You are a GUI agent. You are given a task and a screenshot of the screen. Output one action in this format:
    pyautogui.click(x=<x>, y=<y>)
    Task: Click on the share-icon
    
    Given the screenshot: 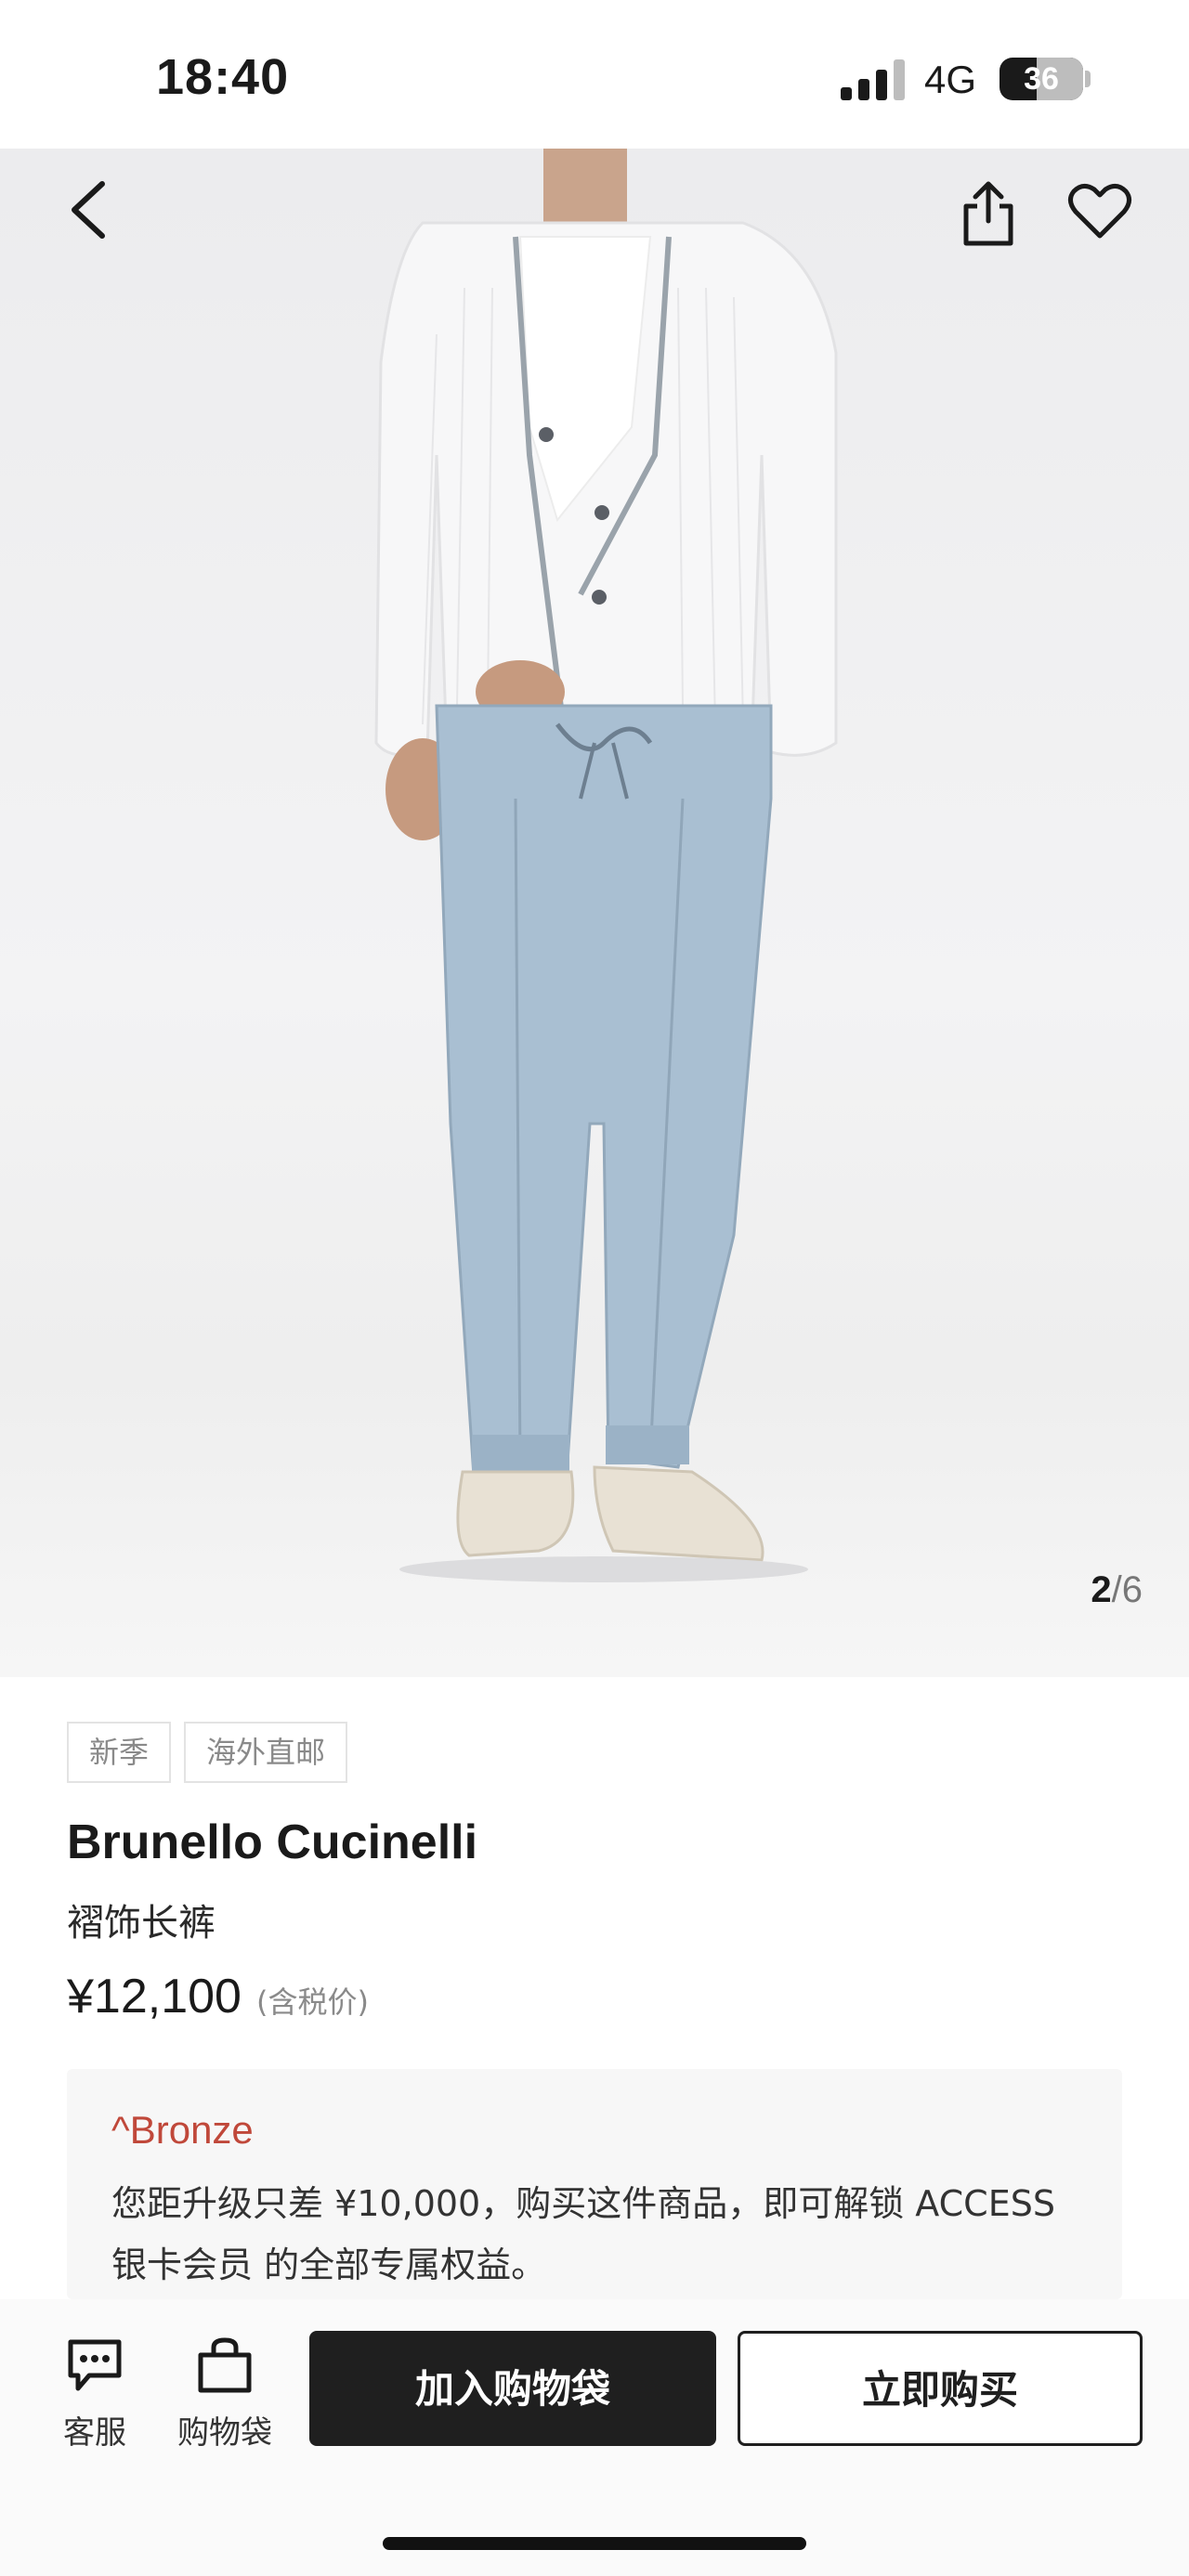 What is the action you would take?
    pyautogui.click(x=988, y=213)
    